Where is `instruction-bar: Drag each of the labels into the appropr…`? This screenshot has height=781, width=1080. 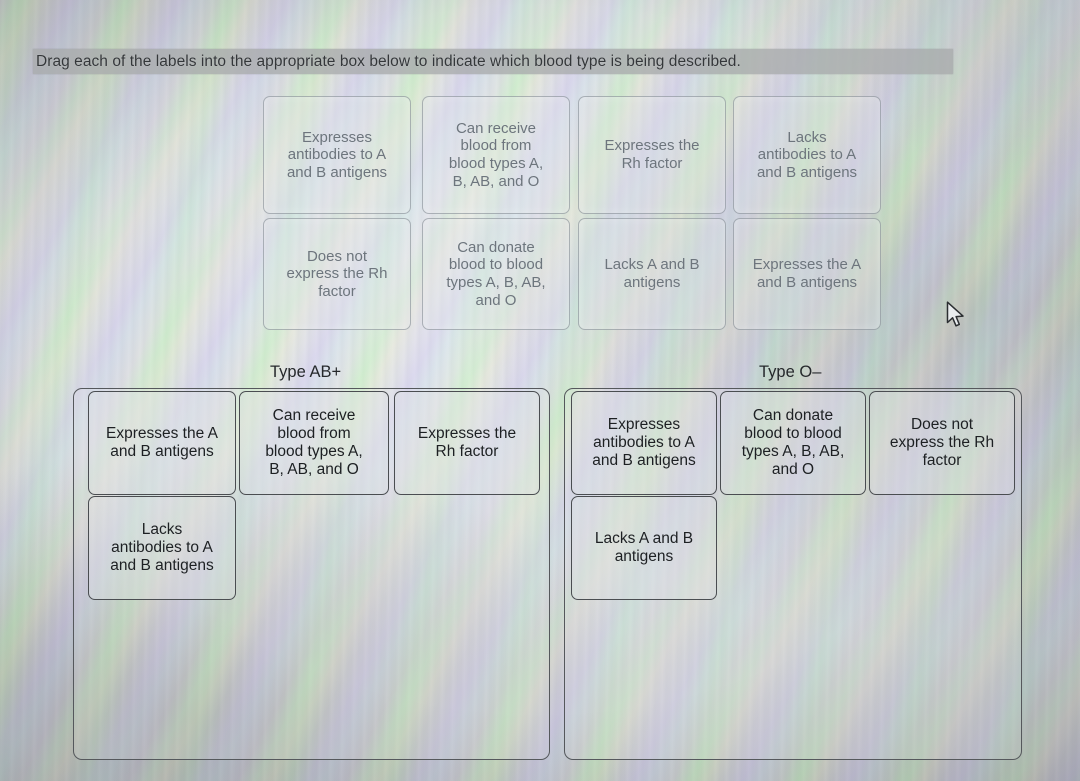 instruction-bar: Drag each of the labels into the appropr… is located at coordinates (493, 61).